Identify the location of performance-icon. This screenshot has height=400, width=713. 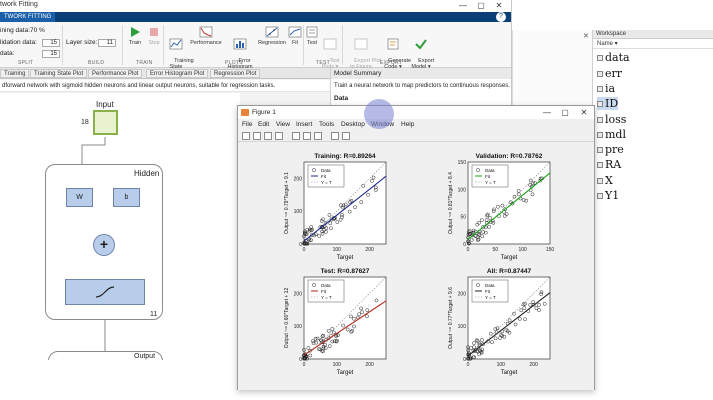
(206, 32).